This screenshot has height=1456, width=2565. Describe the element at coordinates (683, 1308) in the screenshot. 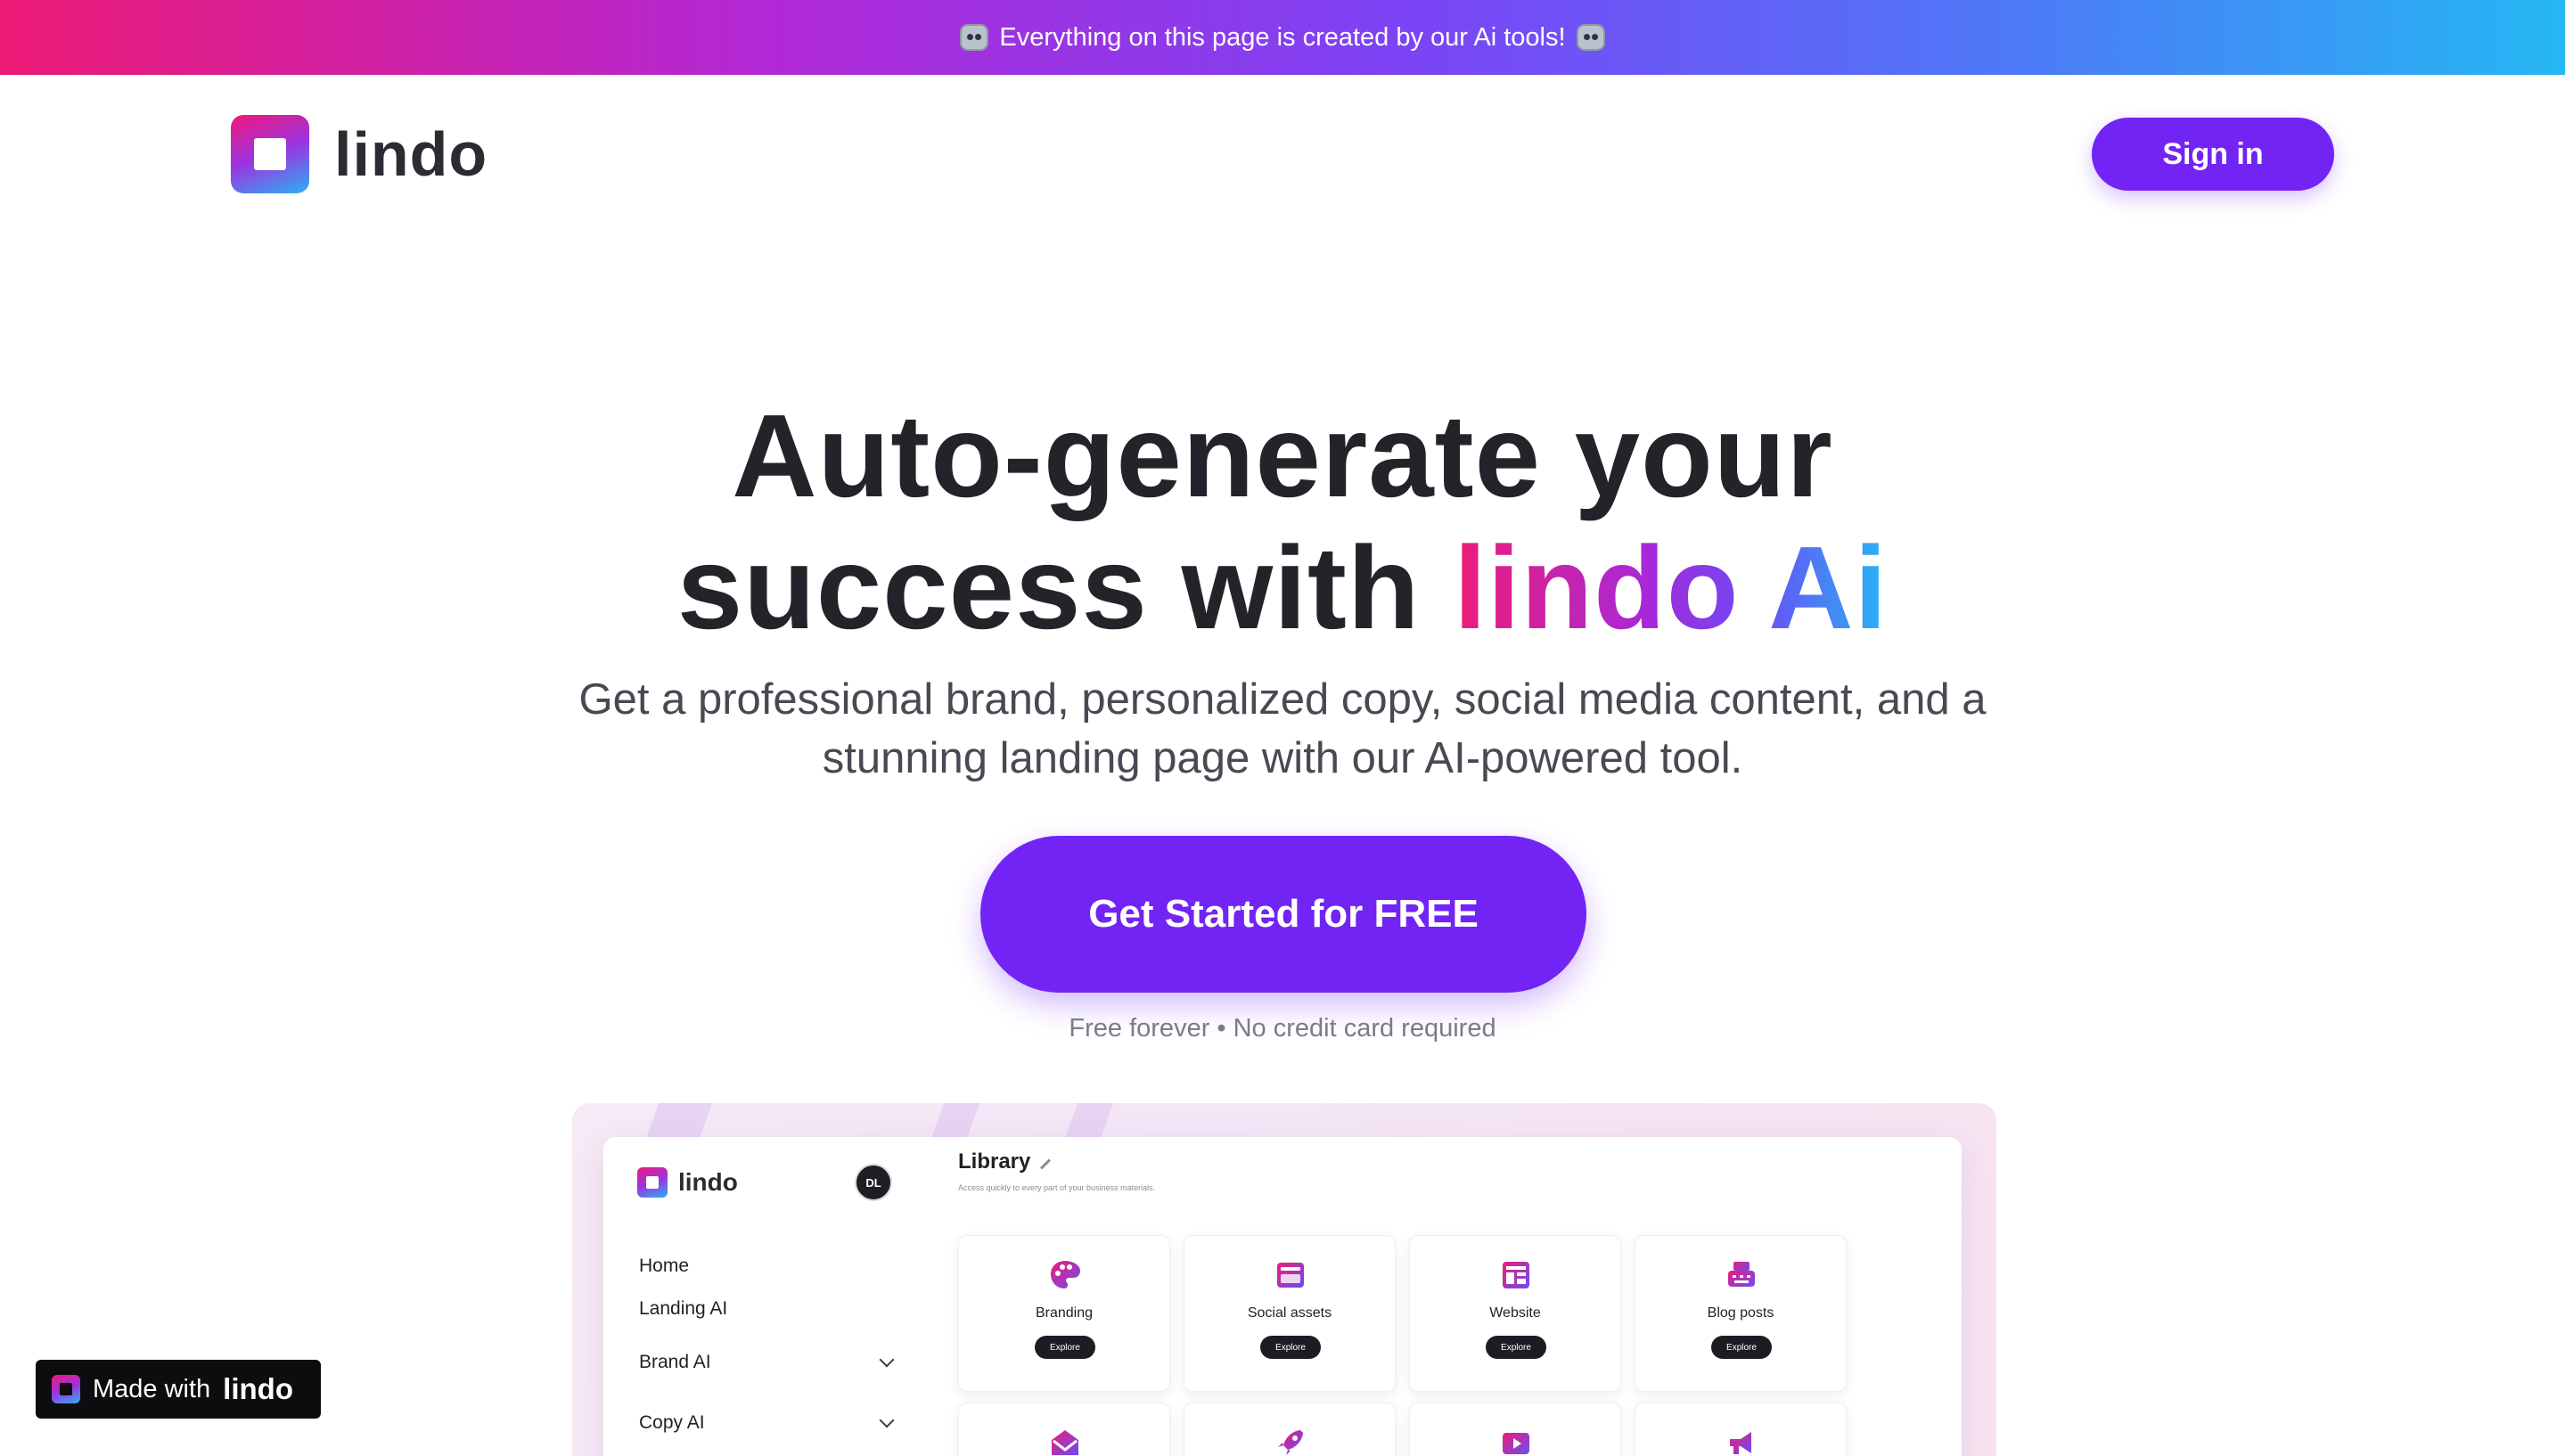

I see `sidebar-item-label: Landing AI` at that location.